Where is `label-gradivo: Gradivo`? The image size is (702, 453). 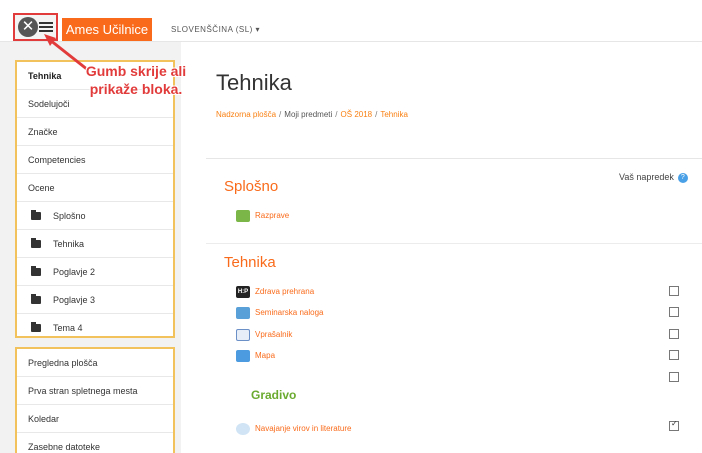
label-gradivo: Gradivo is located at coordinates (274, 395).